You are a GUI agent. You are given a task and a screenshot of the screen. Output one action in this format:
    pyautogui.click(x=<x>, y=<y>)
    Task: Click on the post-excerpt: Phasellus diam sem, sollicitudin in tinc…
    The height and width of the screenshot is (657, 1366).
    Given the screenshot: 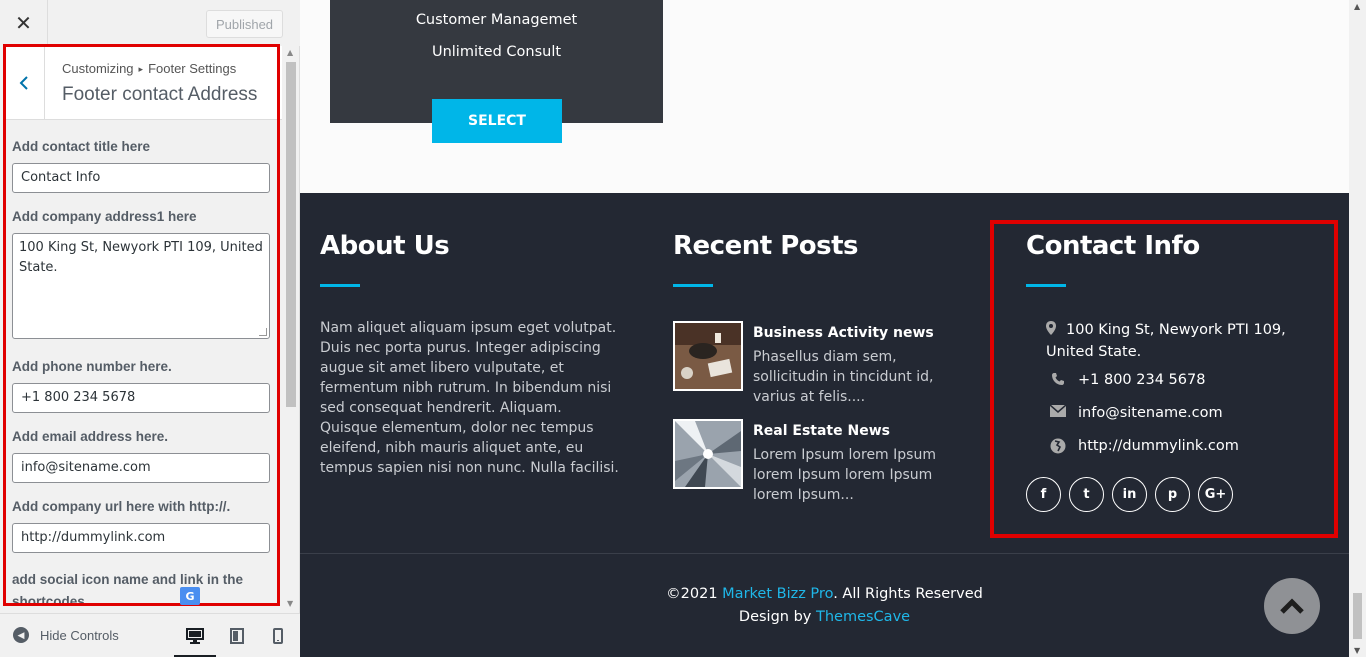 What is the action you would take?
    pyautogui.click(x=843, y=377)
    